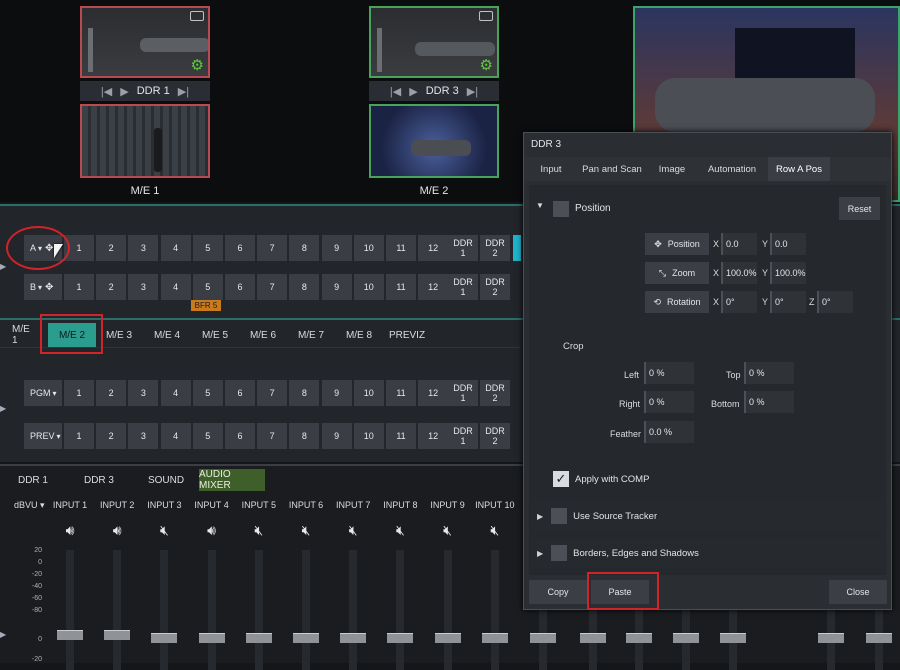  What do you see at coordinates (207, 436) in the screenshot?
I see `bus-button: 5` at bounding box center [207, 436].